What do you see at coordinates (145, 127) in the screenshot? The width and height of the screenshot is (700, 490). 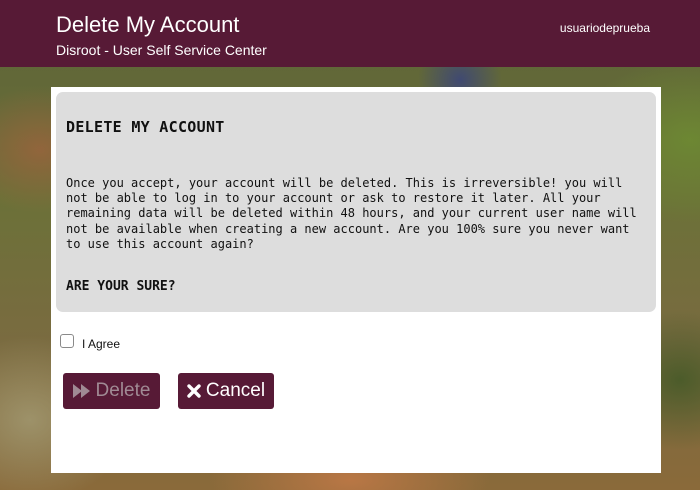 I see `notice-title: DELETE MY ACCOUNT` at bounding box center [145, 127].